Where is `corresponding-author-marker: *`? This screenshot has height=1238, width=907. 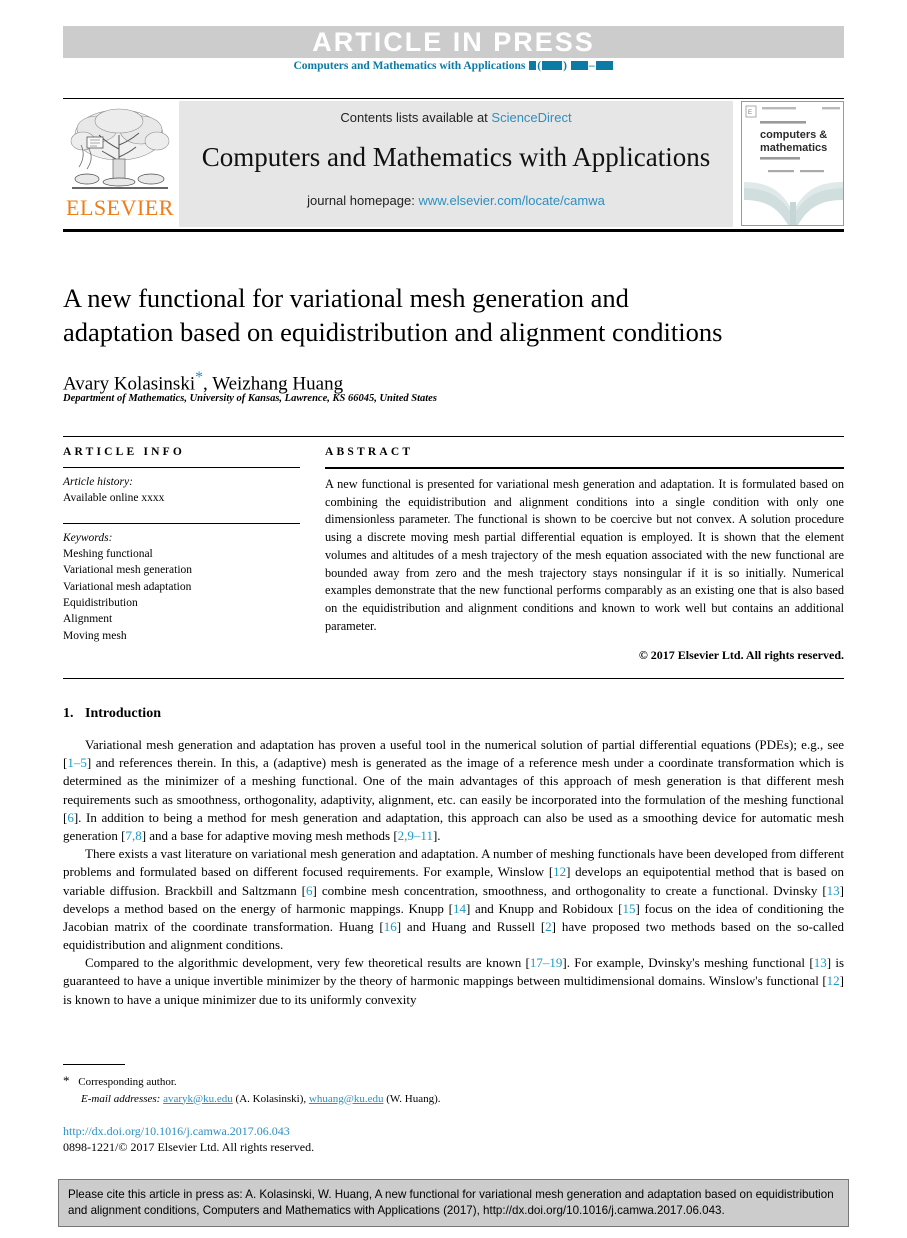
corresponding-author-marker: * is located at coordinates (199, 377).